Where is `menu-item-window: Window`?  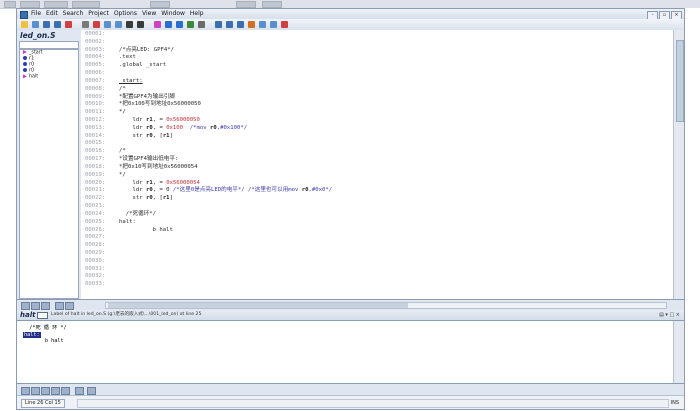
menu-item-window: Window is located at coordinates (173, 13).